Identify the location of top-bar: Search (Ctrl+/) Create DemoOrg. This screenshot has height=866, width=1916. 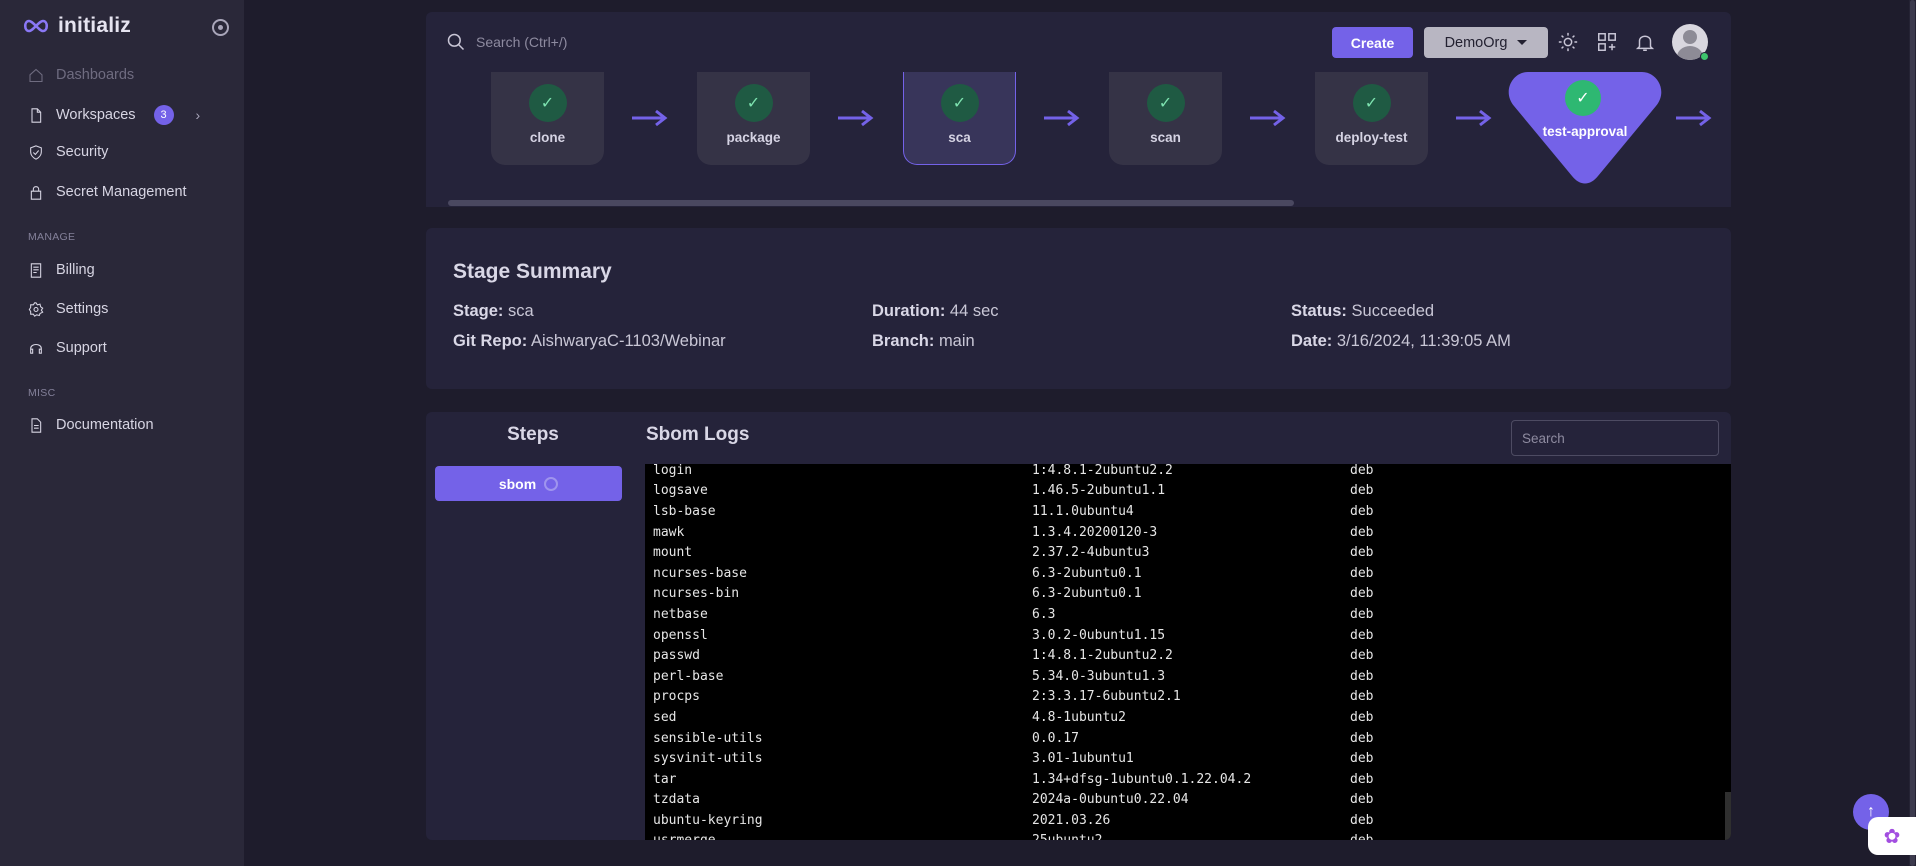
(1078, 42).